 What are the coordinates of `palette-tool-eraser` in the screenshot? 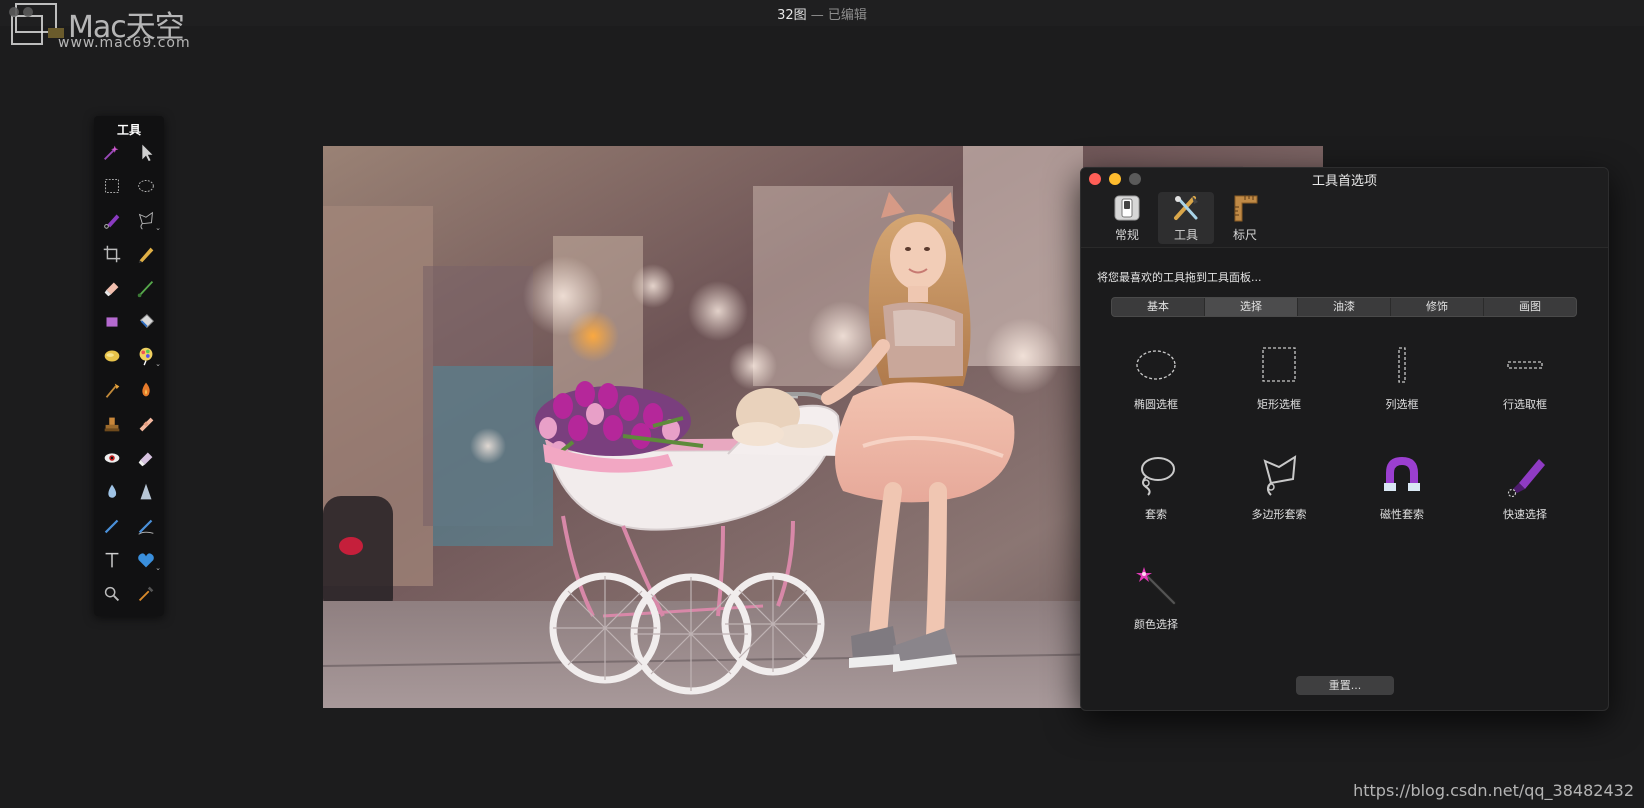 It's located at (112, 288).